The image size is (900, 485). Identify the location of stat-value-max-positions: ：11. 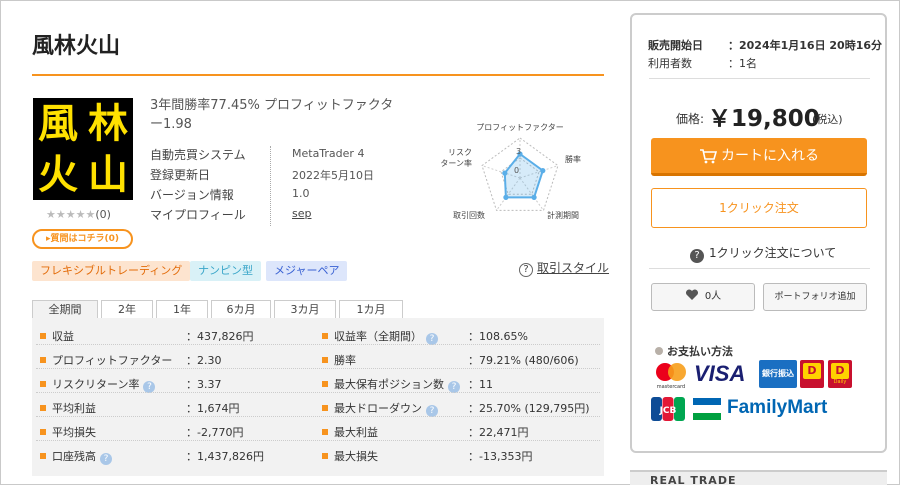
(480, 384).